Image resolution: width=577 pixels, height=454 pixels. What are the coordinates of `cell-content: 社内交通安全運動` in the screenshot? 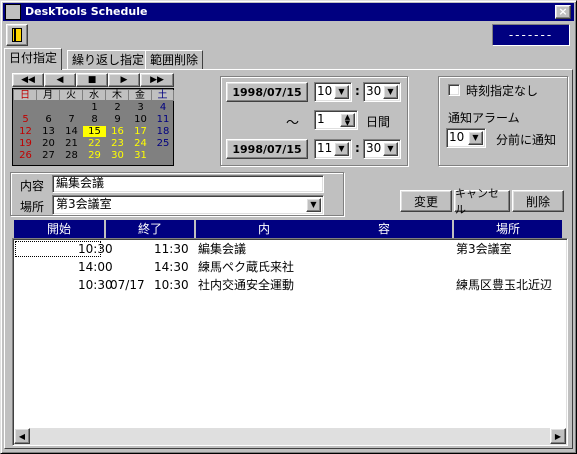 It's located at (246, 285).